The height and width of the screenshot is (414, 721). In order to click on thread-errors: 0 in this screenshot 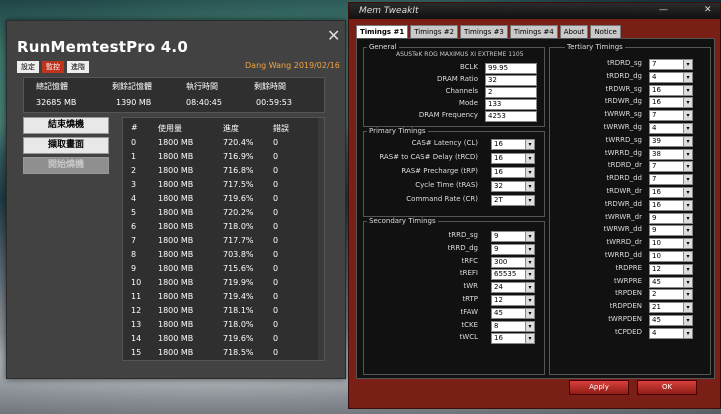, I will do `click(276, 226)`.